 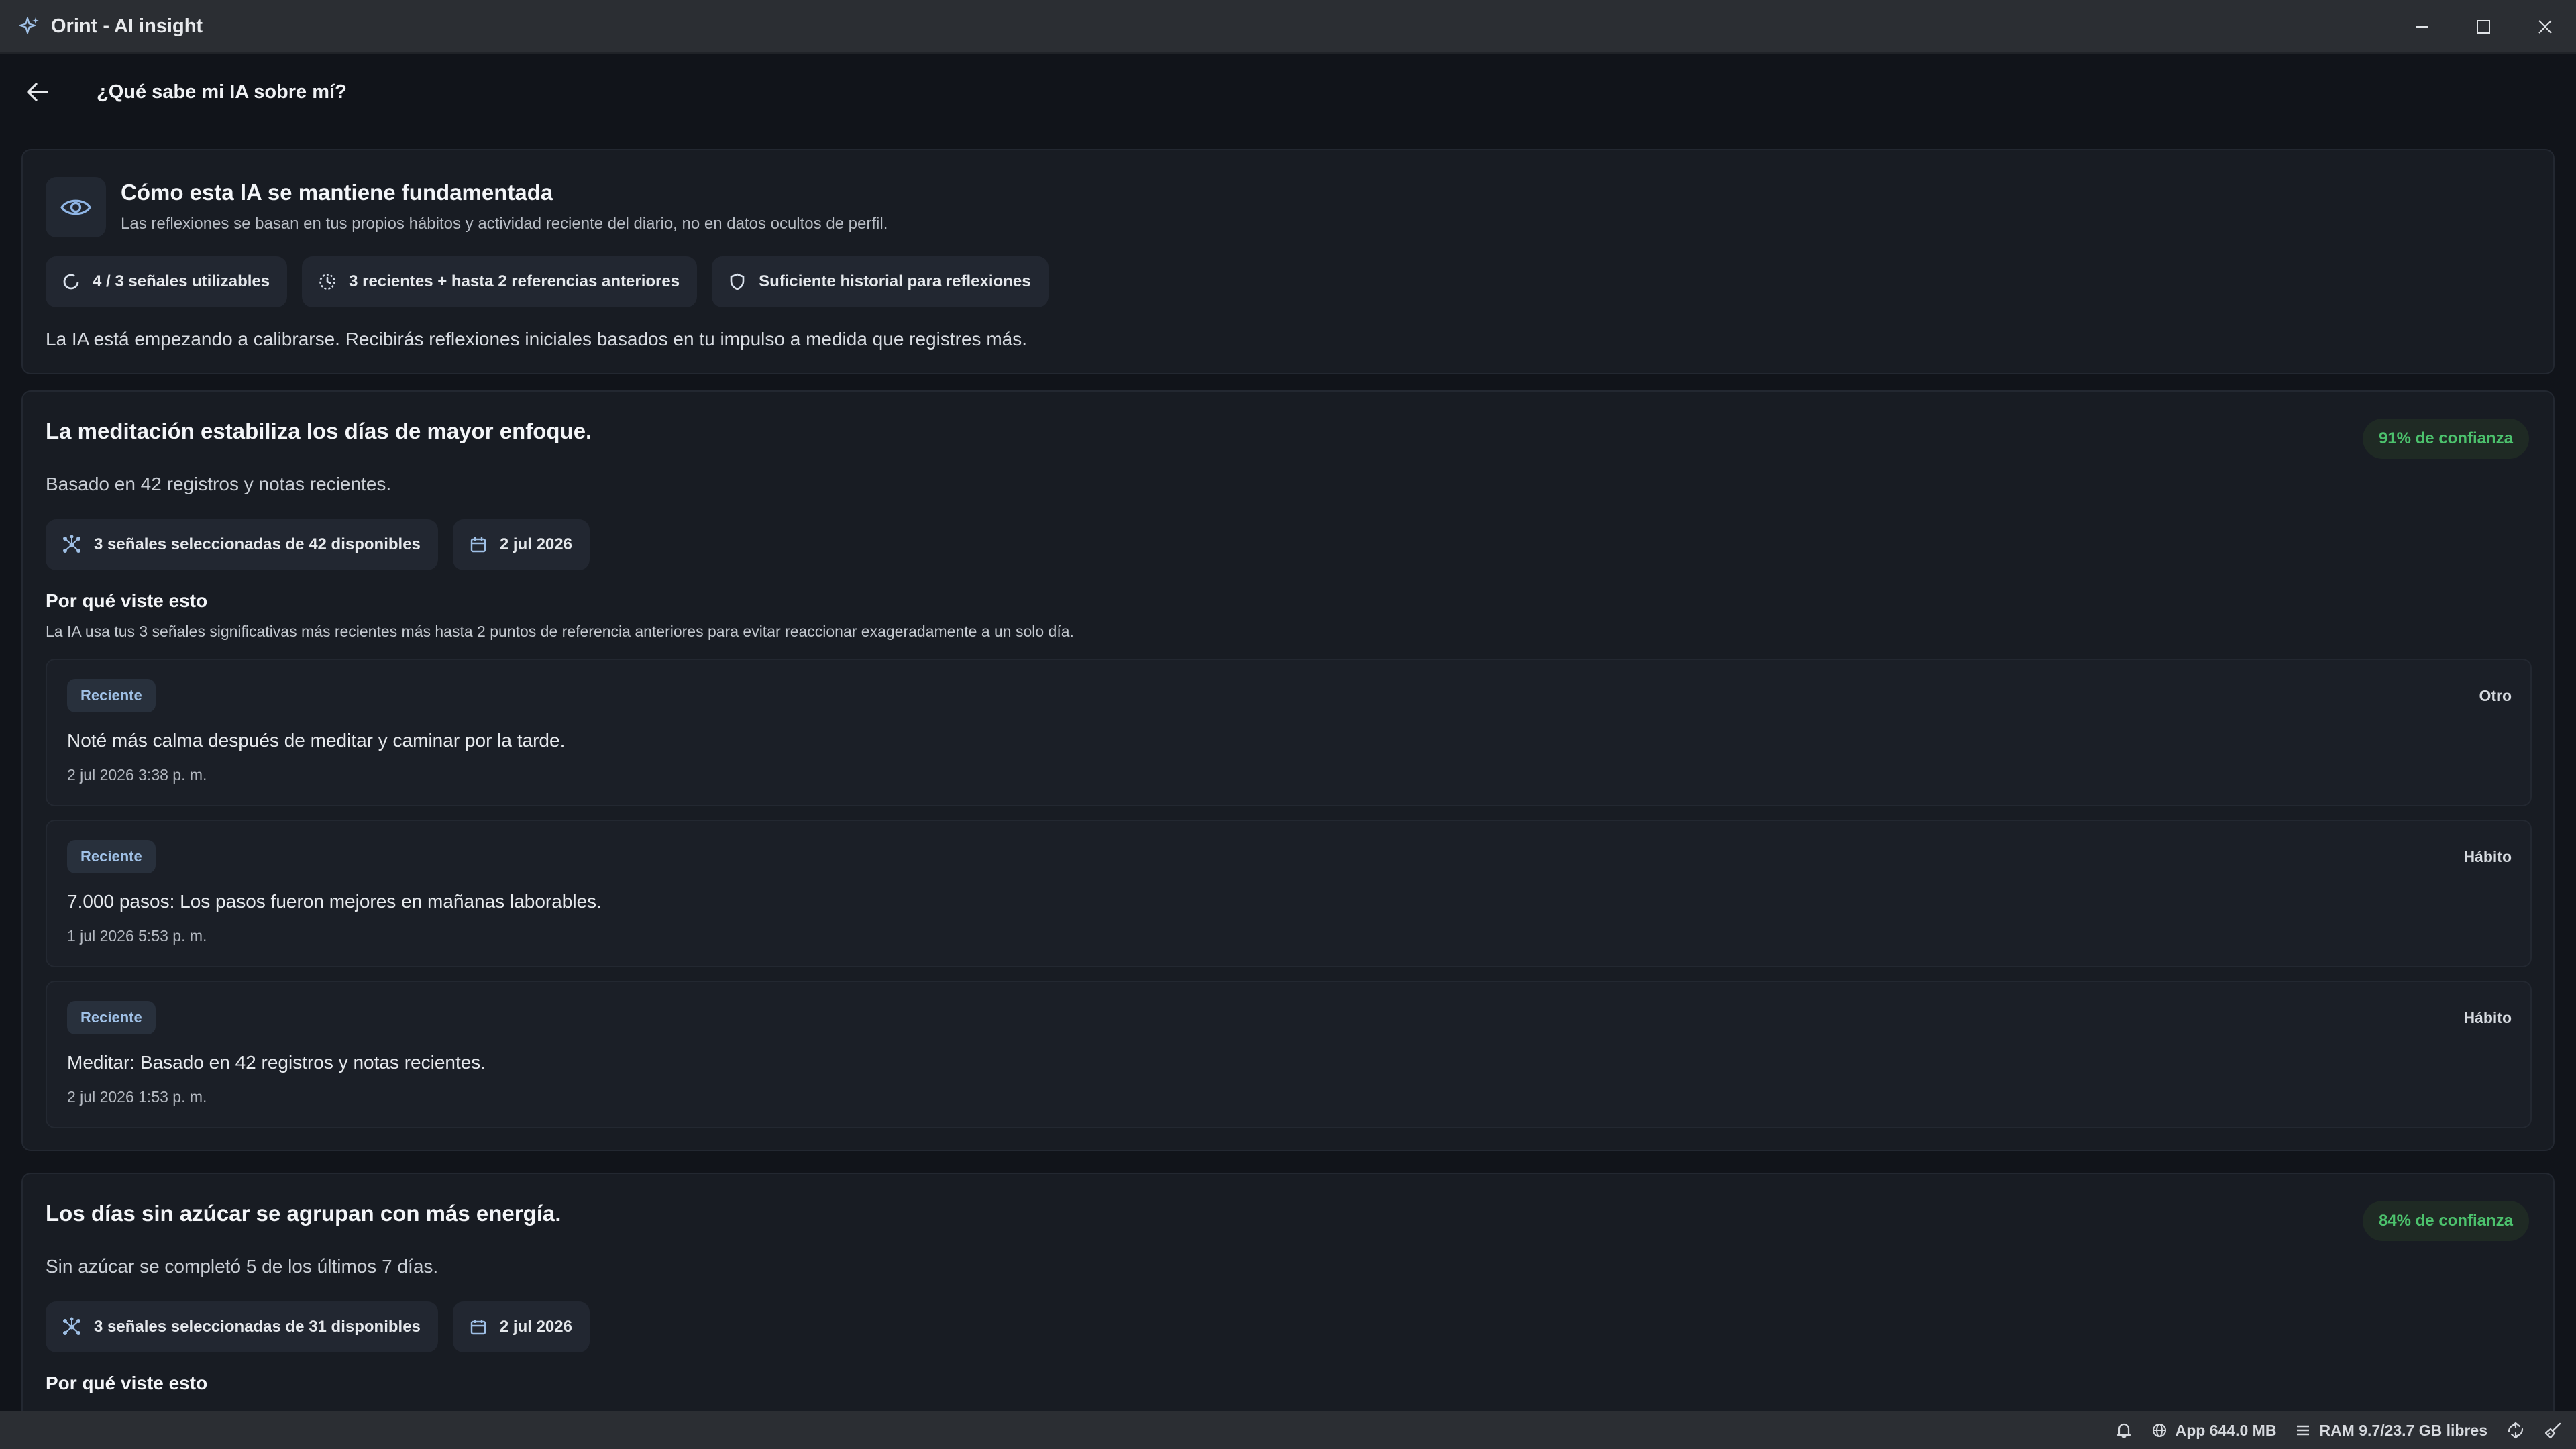 I want to click on clock-icon, so click(x=327, y=282).